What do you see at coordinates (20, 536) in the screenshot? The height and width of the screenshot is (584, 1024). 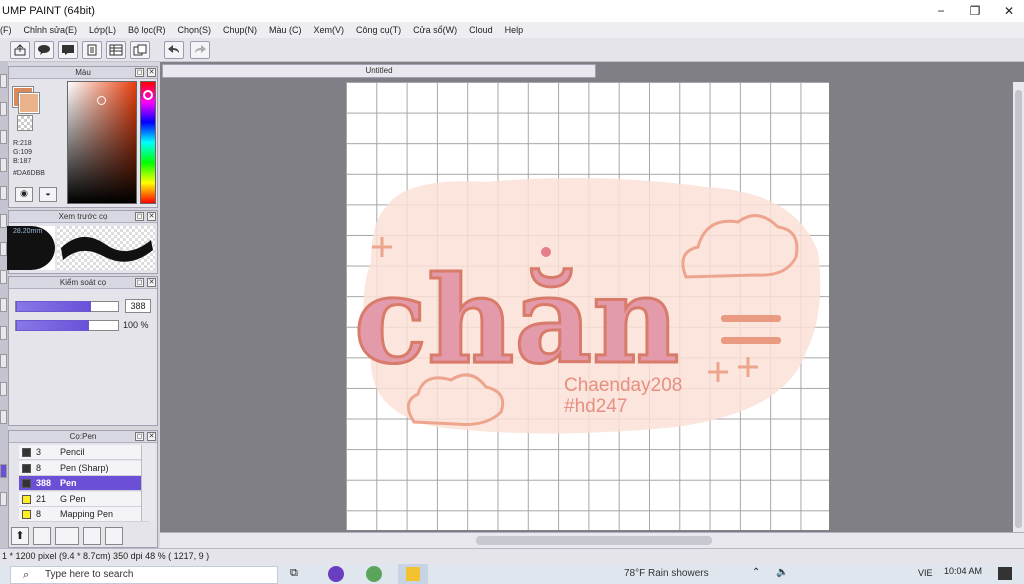 I see `brush-upload-button: ⬆` at bounding box center [20, 536].